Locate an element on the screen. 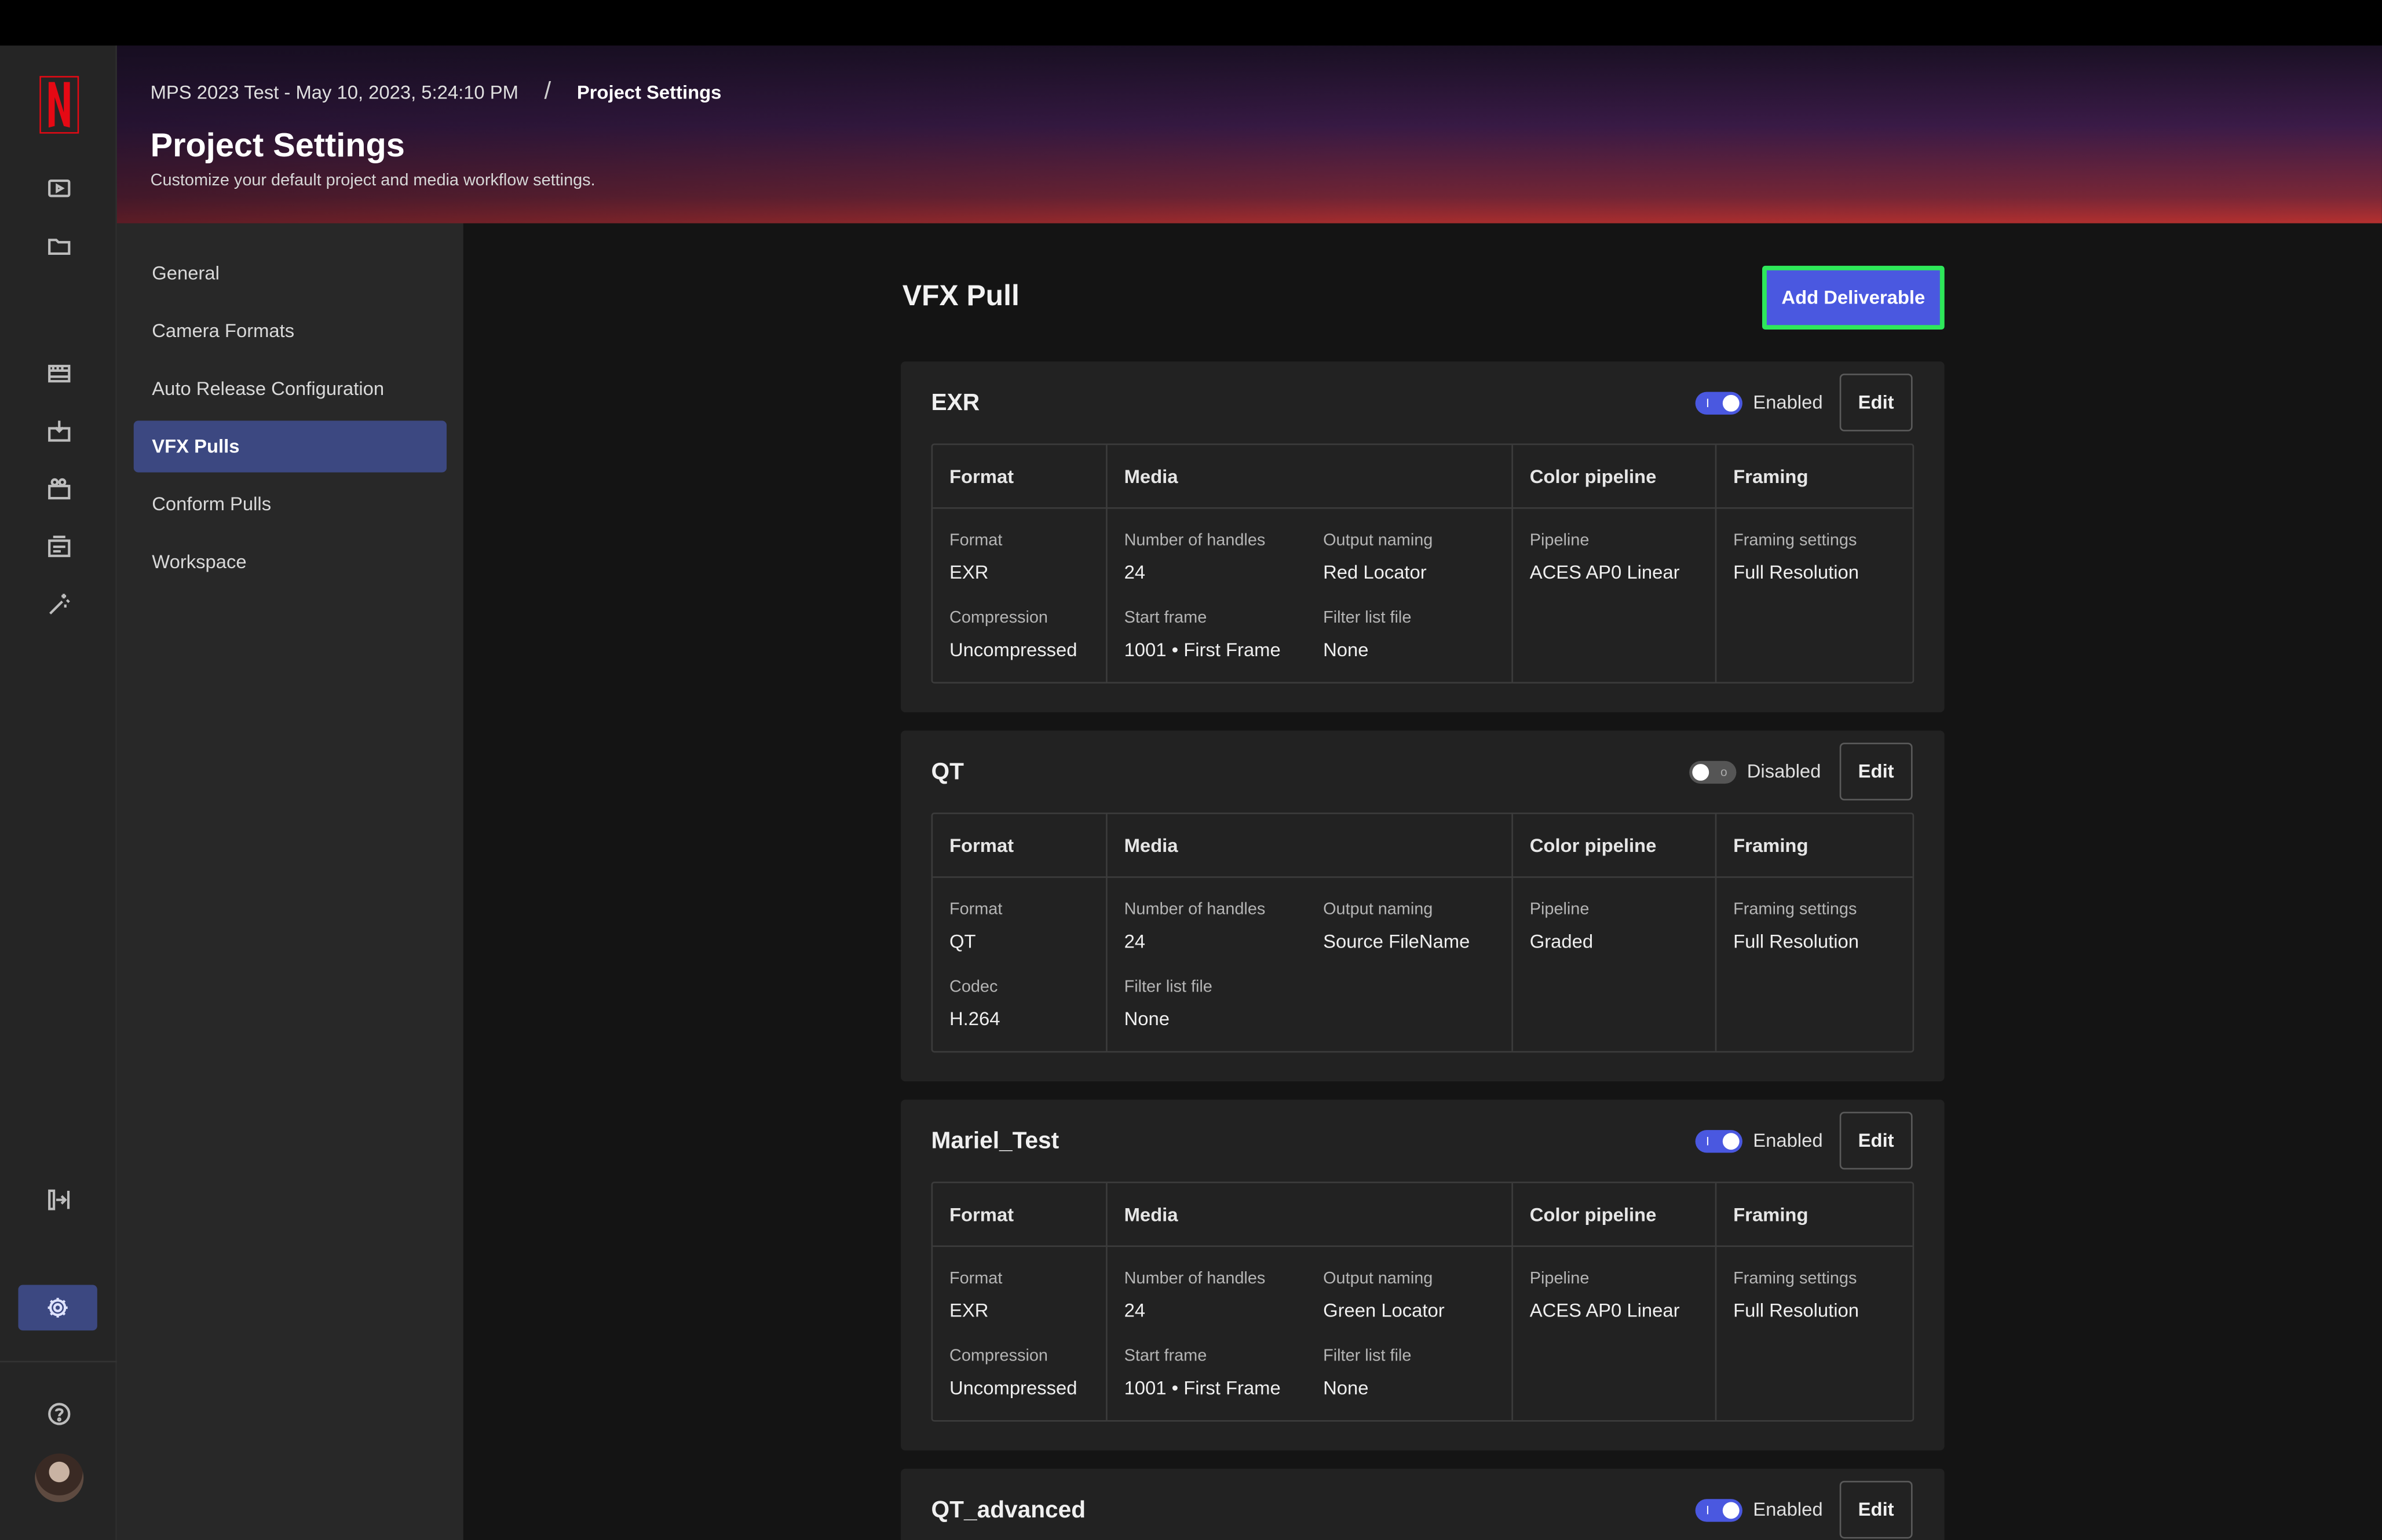  rail-divider is located at coordinates (59, 1361).